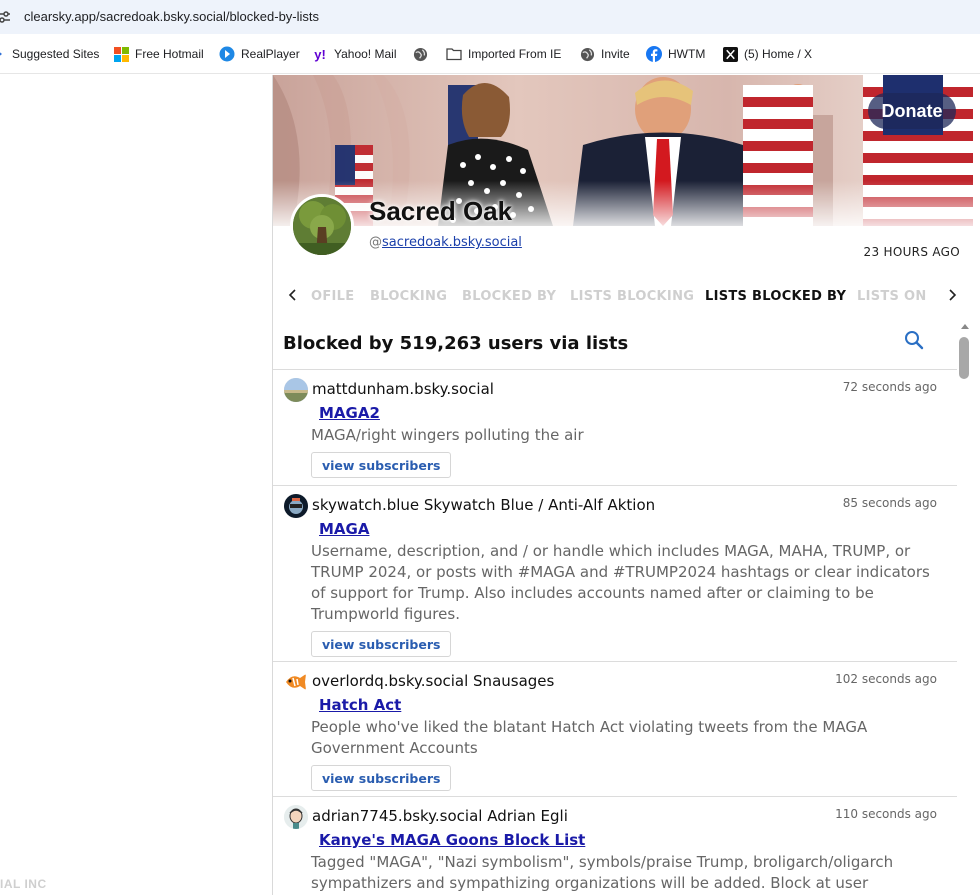 The image size is (980, 895). I want to click on list-timestamp: 110 seconds ago, so click(886, 814).